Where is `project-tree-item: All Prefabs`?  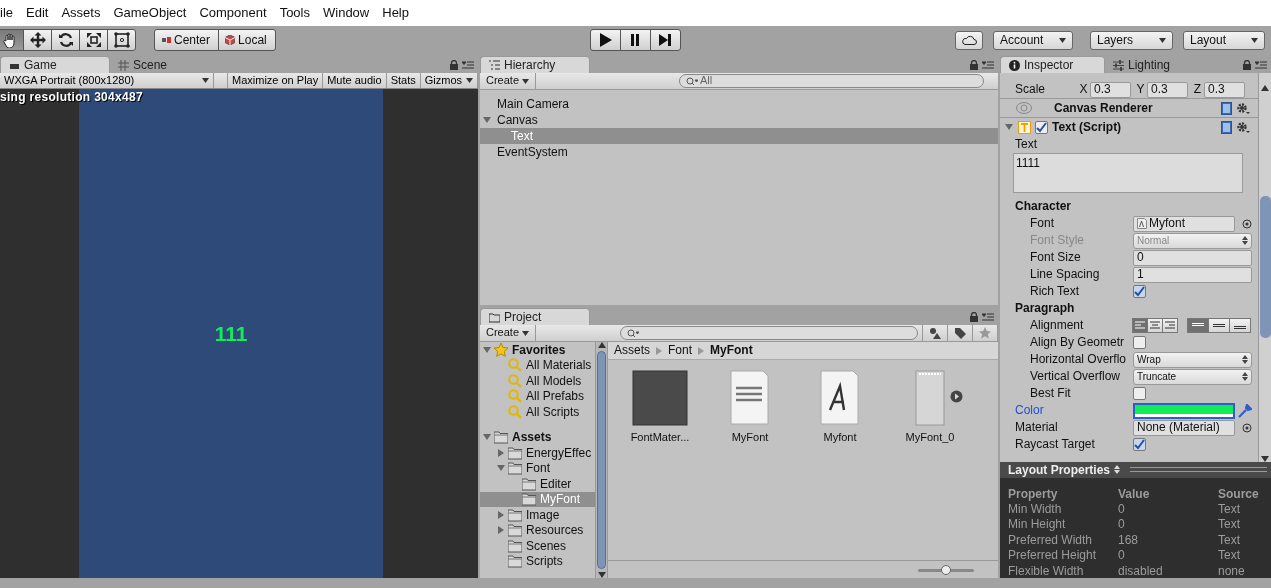
project-tree-item: All Prefabs is located at coordinates (537, 396).